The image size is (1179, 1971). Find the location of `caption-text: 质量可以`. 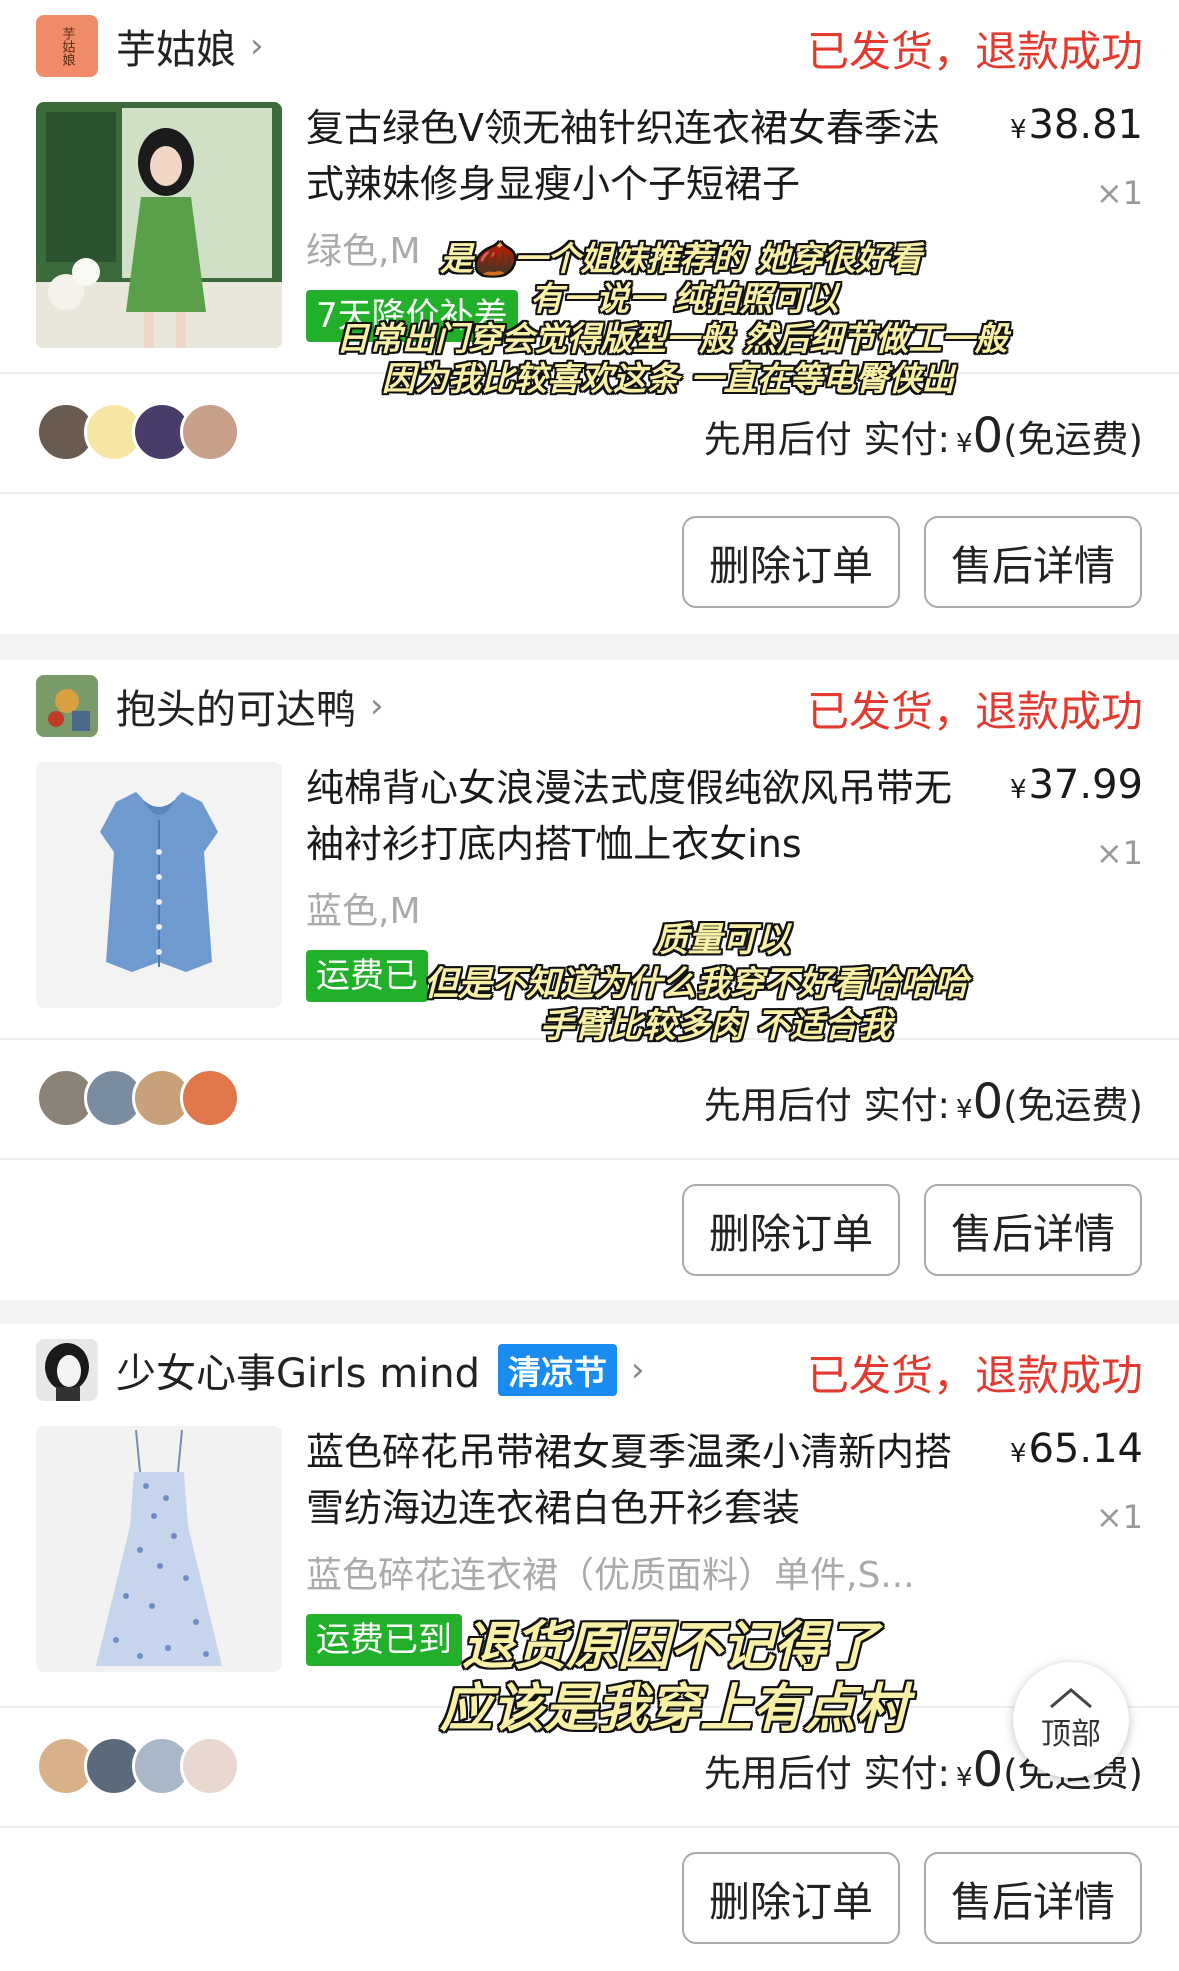

caption-text: 质量可以 is located at coordinates (722, 940).